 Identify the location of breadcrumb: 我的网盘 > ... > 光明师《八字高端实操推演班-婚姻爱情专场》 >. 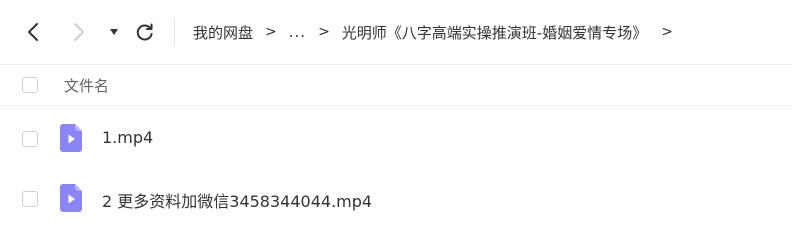
(439, 32).